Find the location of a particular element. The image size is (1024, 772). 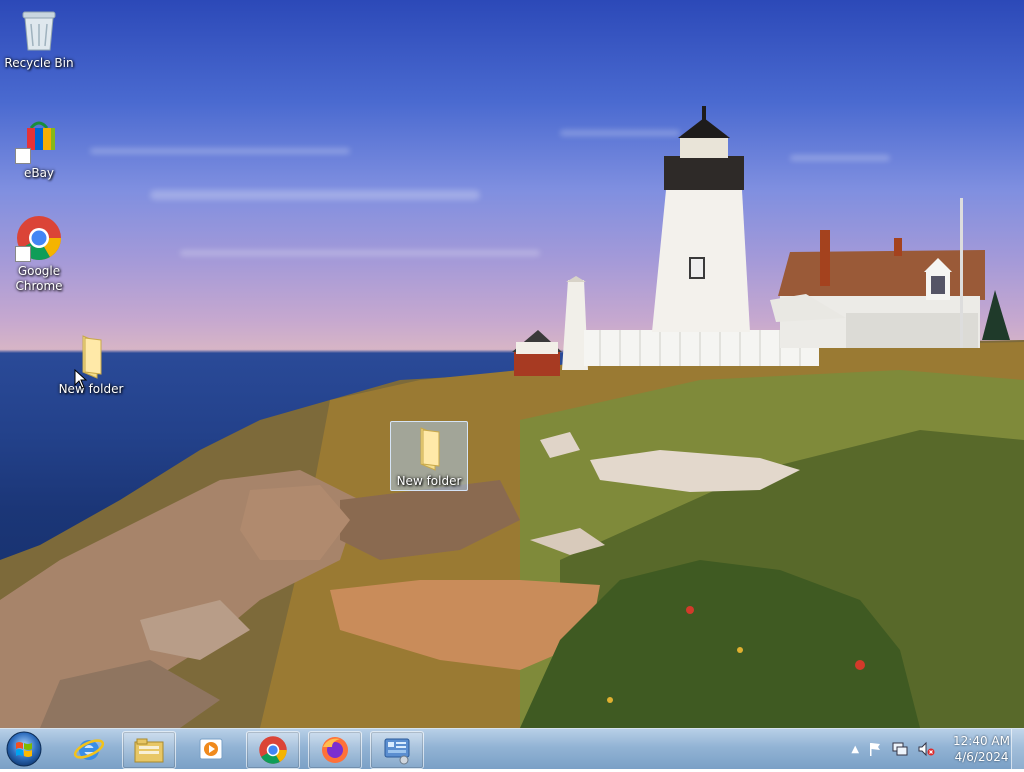

taskbar-google-chrome is located at coordinates (273, 750).